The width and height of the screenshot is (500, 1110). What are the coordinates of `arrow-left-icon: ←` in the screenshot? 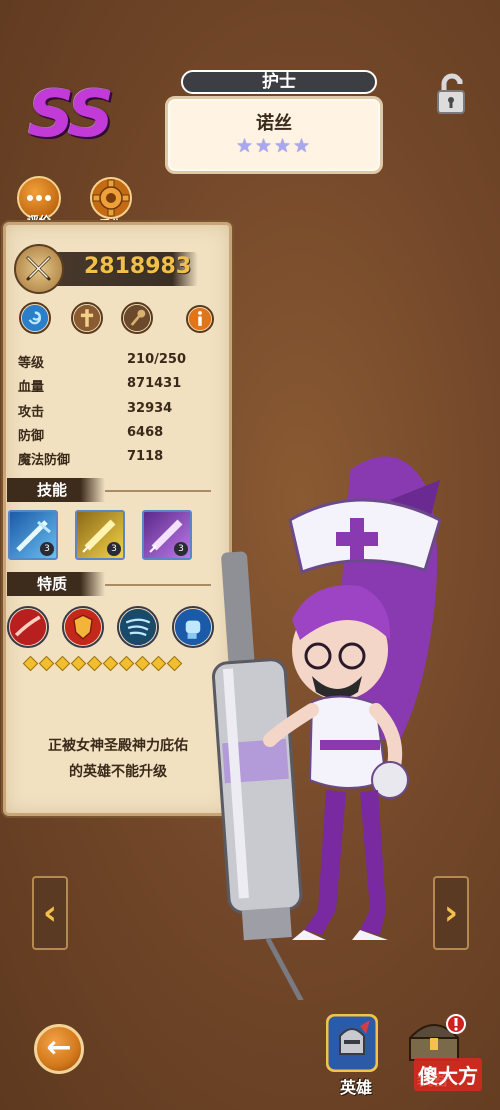 It's located at (59, 1047).